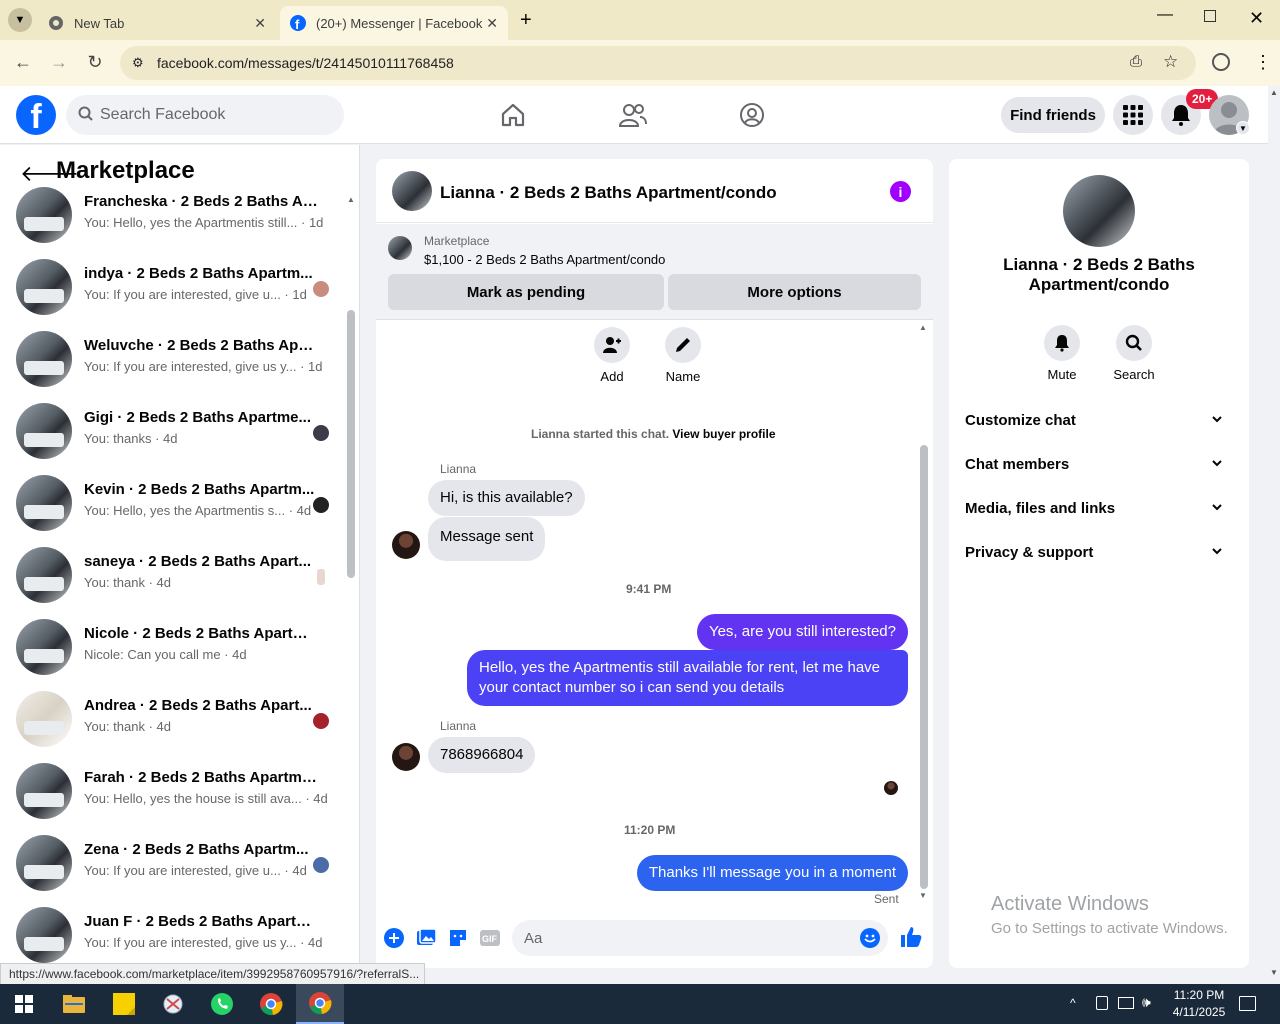 The height and width of the screenshot is (1024, 1280). I want to click on reload-icon: ↻, so click(95, 62).